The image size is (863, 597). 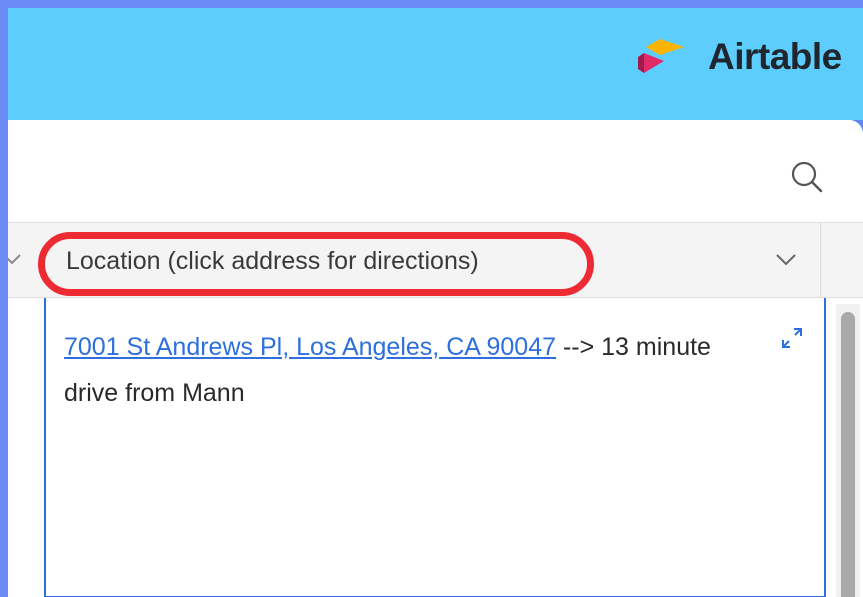 What do you see at coordinates (272, 261) in the screenshot?
I see `column-header-location: Location (click address for directions)` at bounding box center [272, 261].